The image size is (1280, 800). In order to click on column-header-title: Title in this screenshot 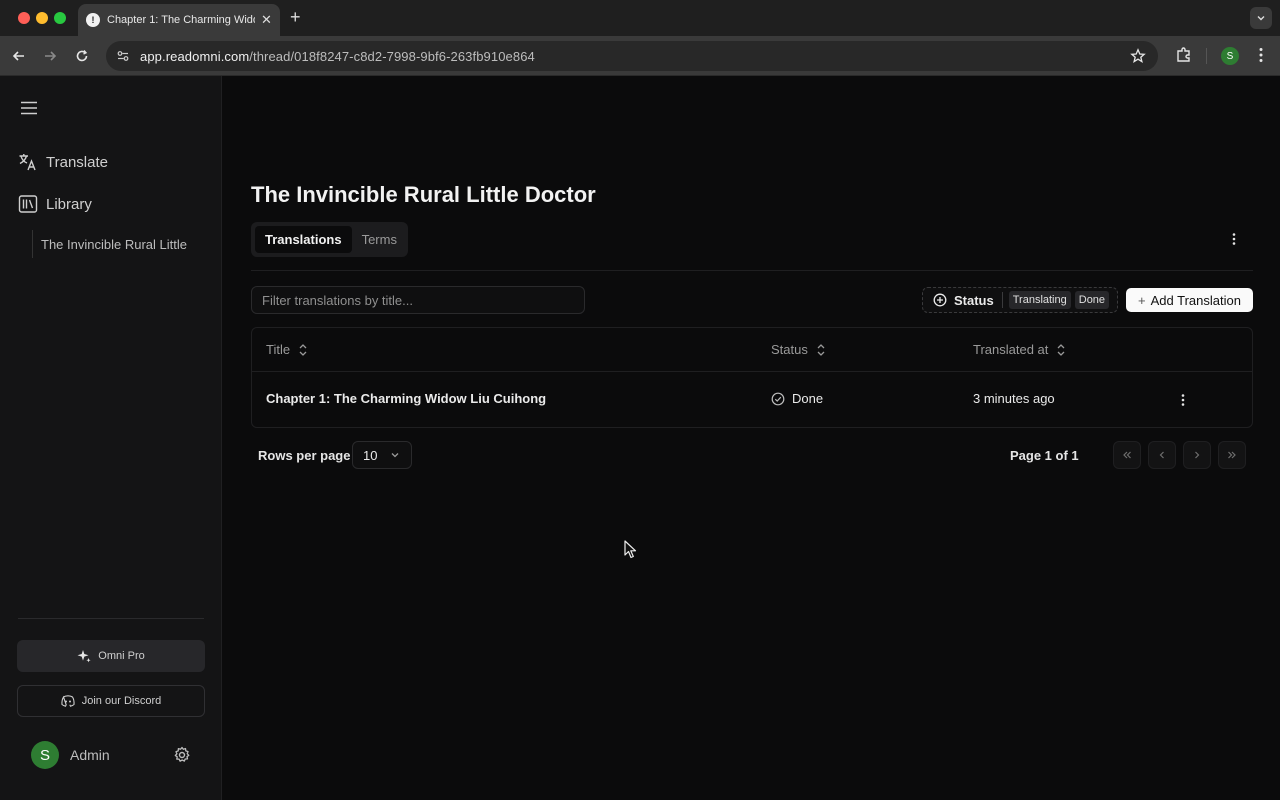, I will do `click(287, 349)`.